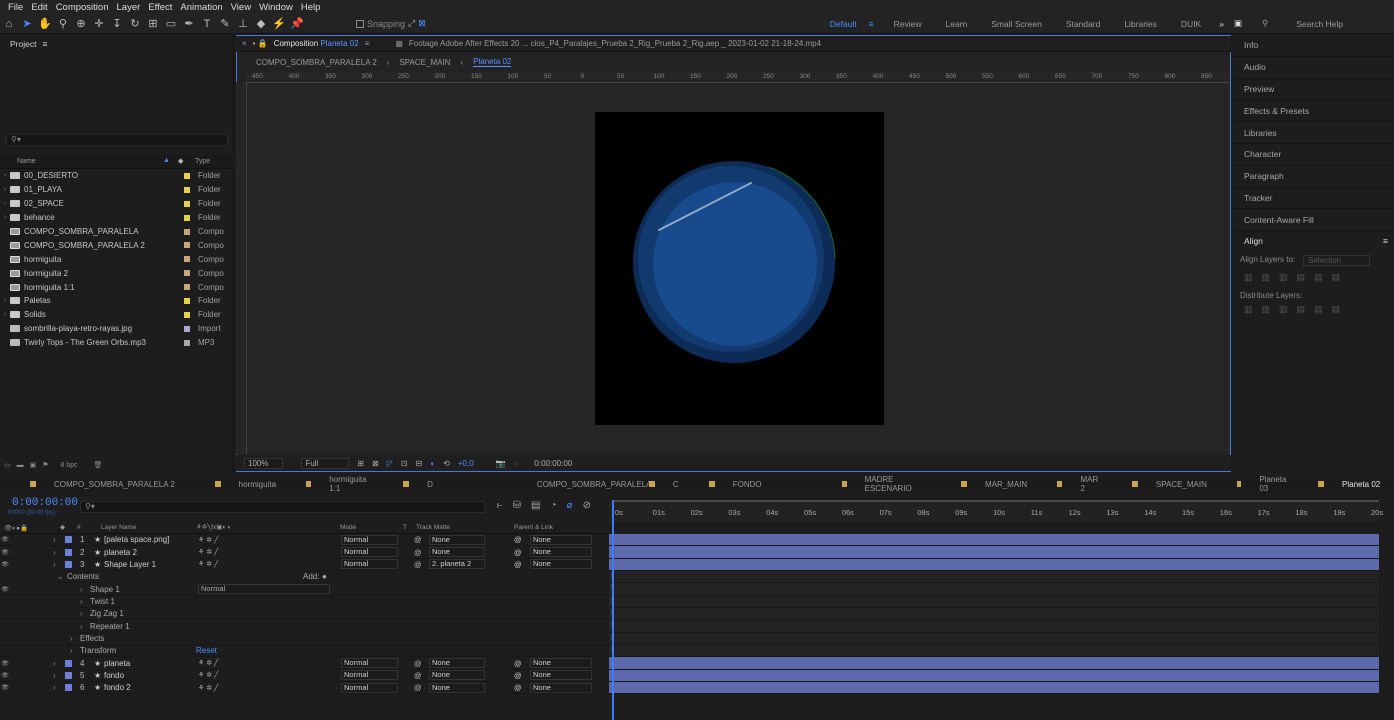 This screenshot has height=720, width=1394. What do you see at coordinates (369, 539) in the screenshot?
I see `blend-mode-dropdown: Normal` at bounding box center [369, 539].